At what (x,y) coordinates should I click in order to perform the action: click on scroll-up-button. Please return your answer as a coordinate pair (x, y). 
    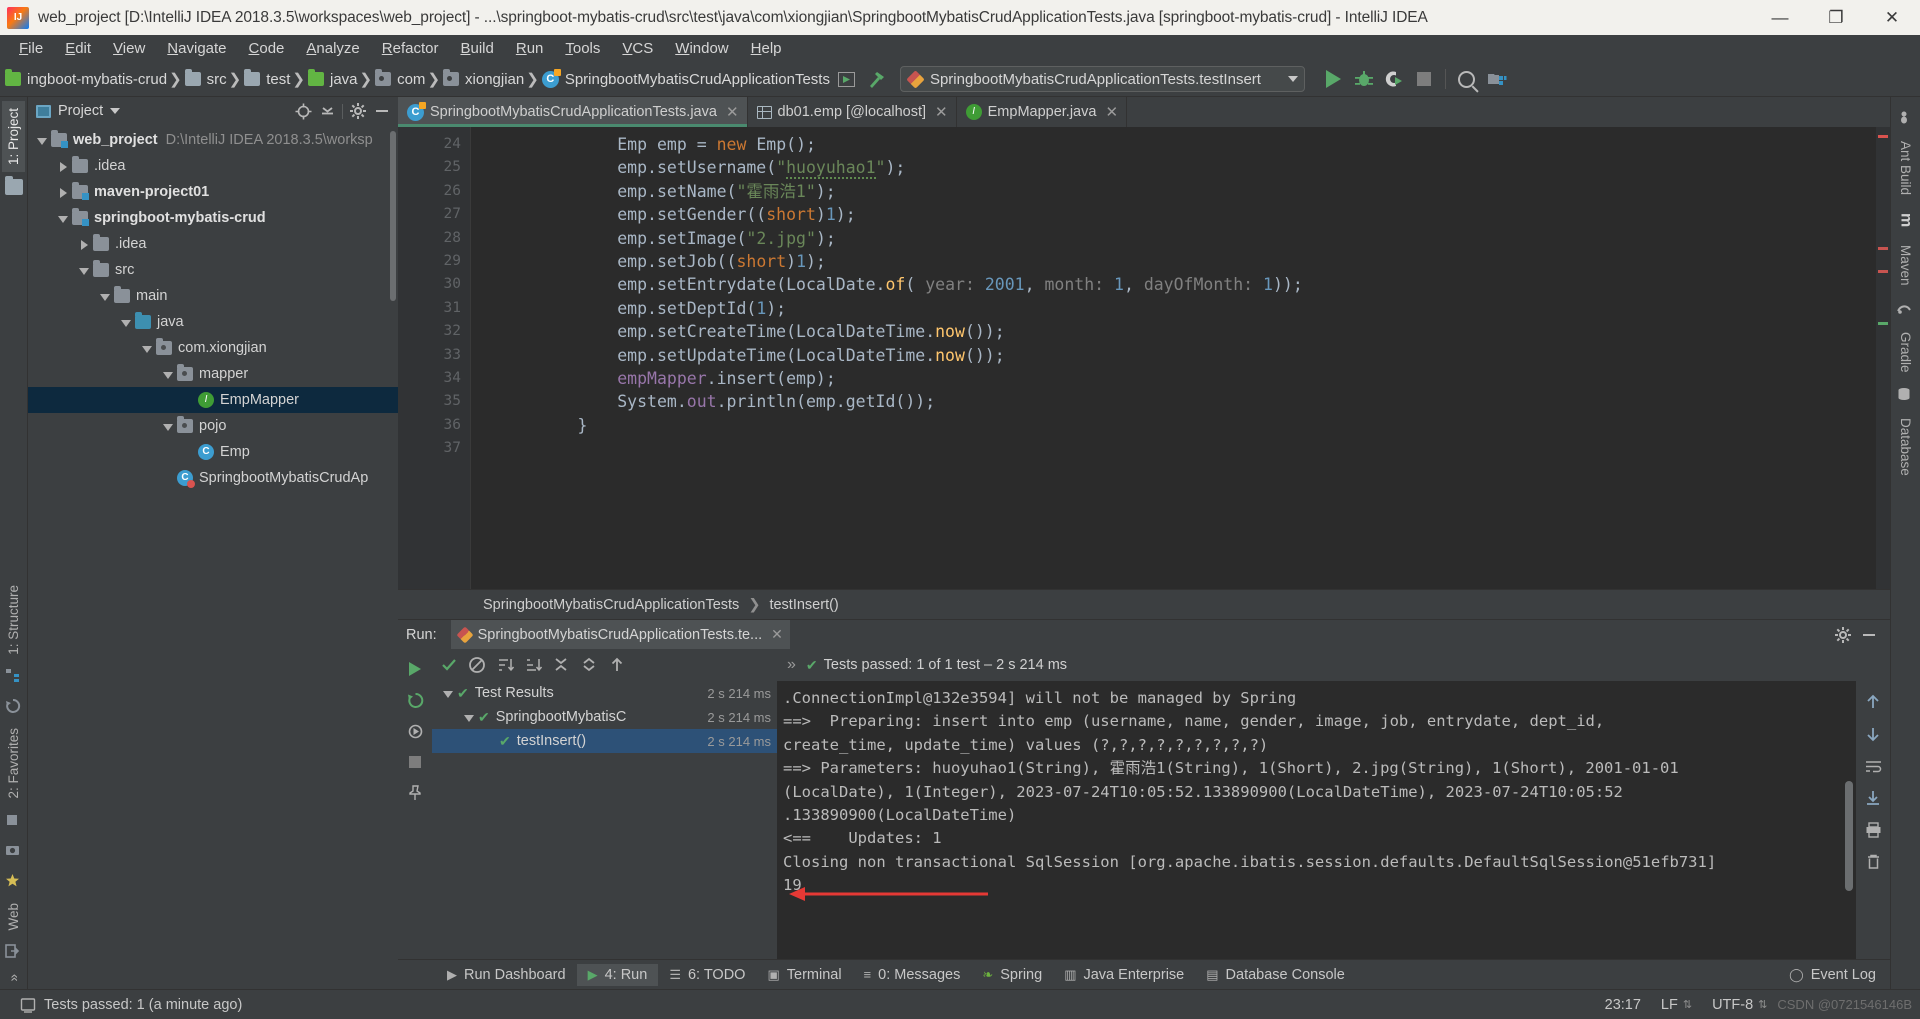
    Looking at the image, I should click on (1873, 702).